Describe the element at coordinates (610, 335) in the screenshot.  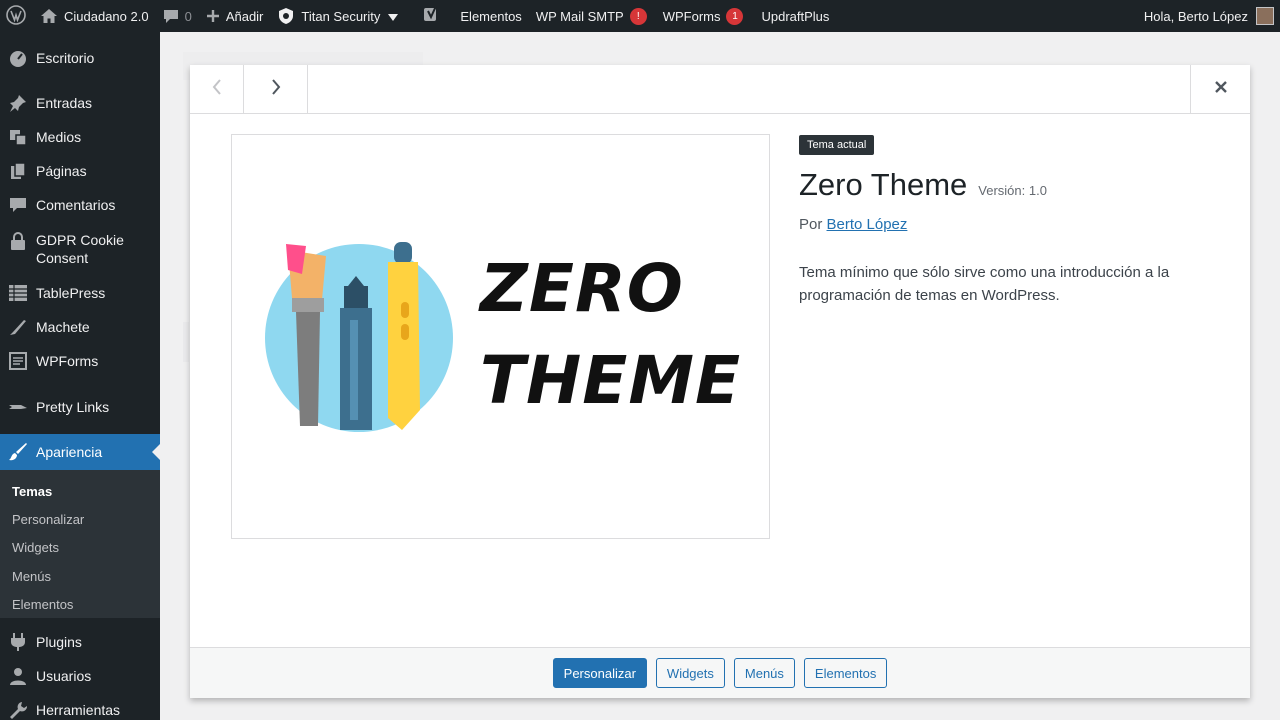
I see `theme-logo-text: ZERO THEME` at that location.